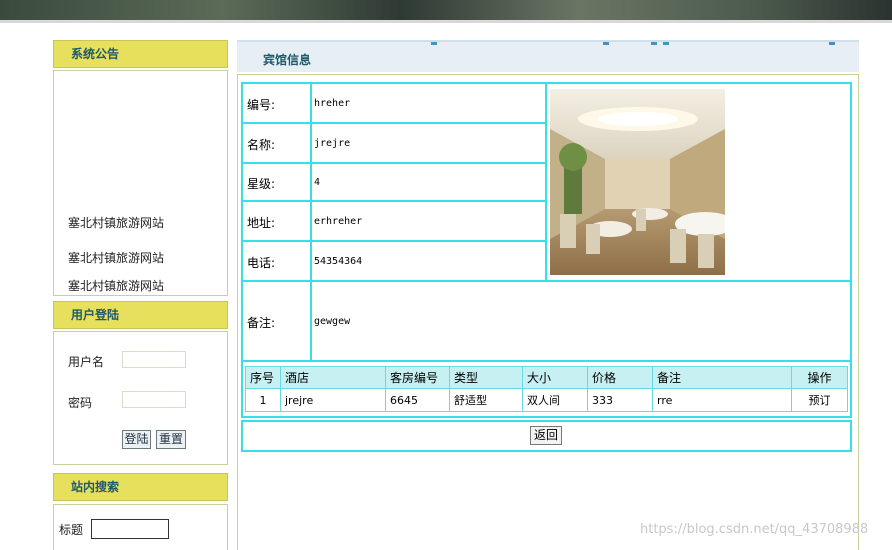 This screenshot has width=892, height=550. I want to click on cell-room-no: 6645, so click(417, 400).